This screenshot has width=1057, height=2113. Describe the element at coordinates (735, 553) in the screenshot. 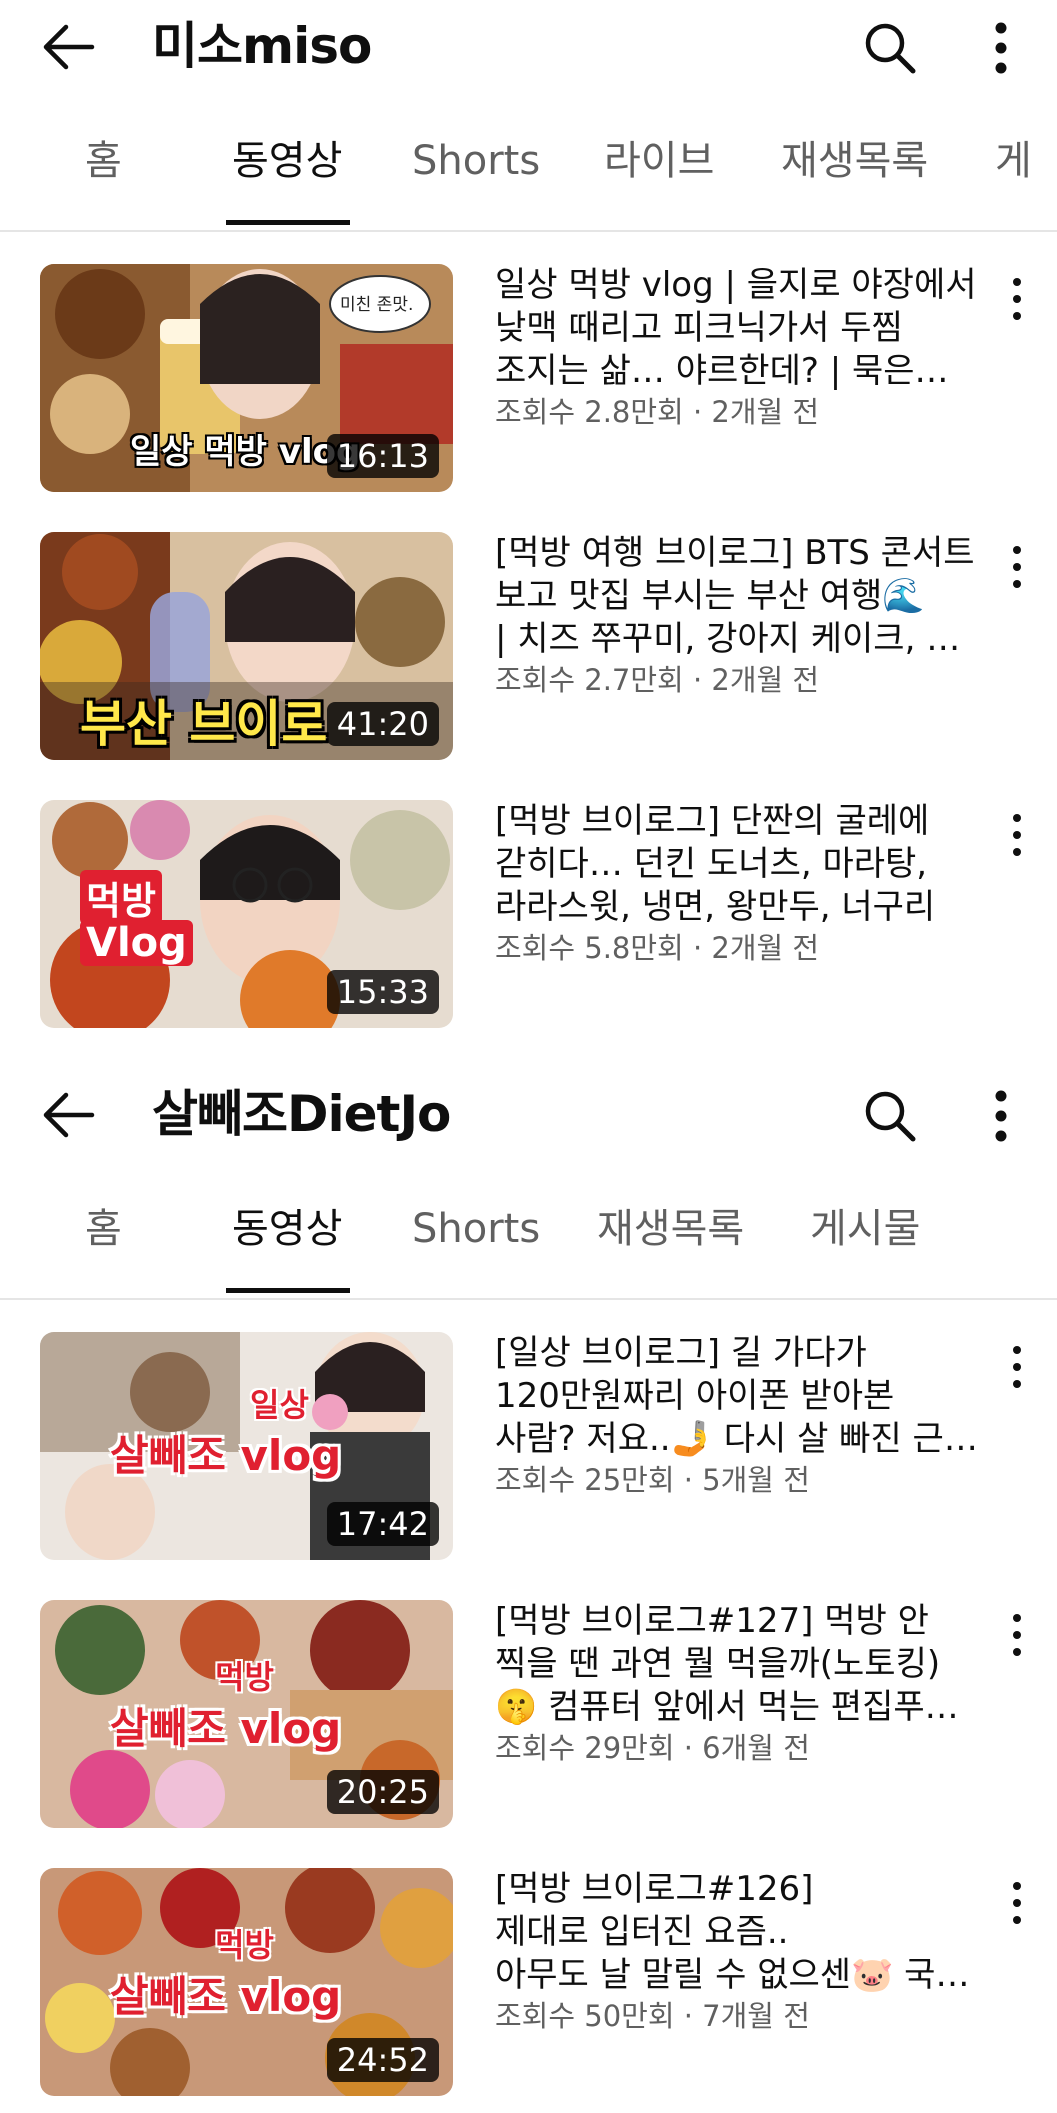

I see `video-title-line: [먹방 여행 브이로그] BTS 콘서트` at that location.